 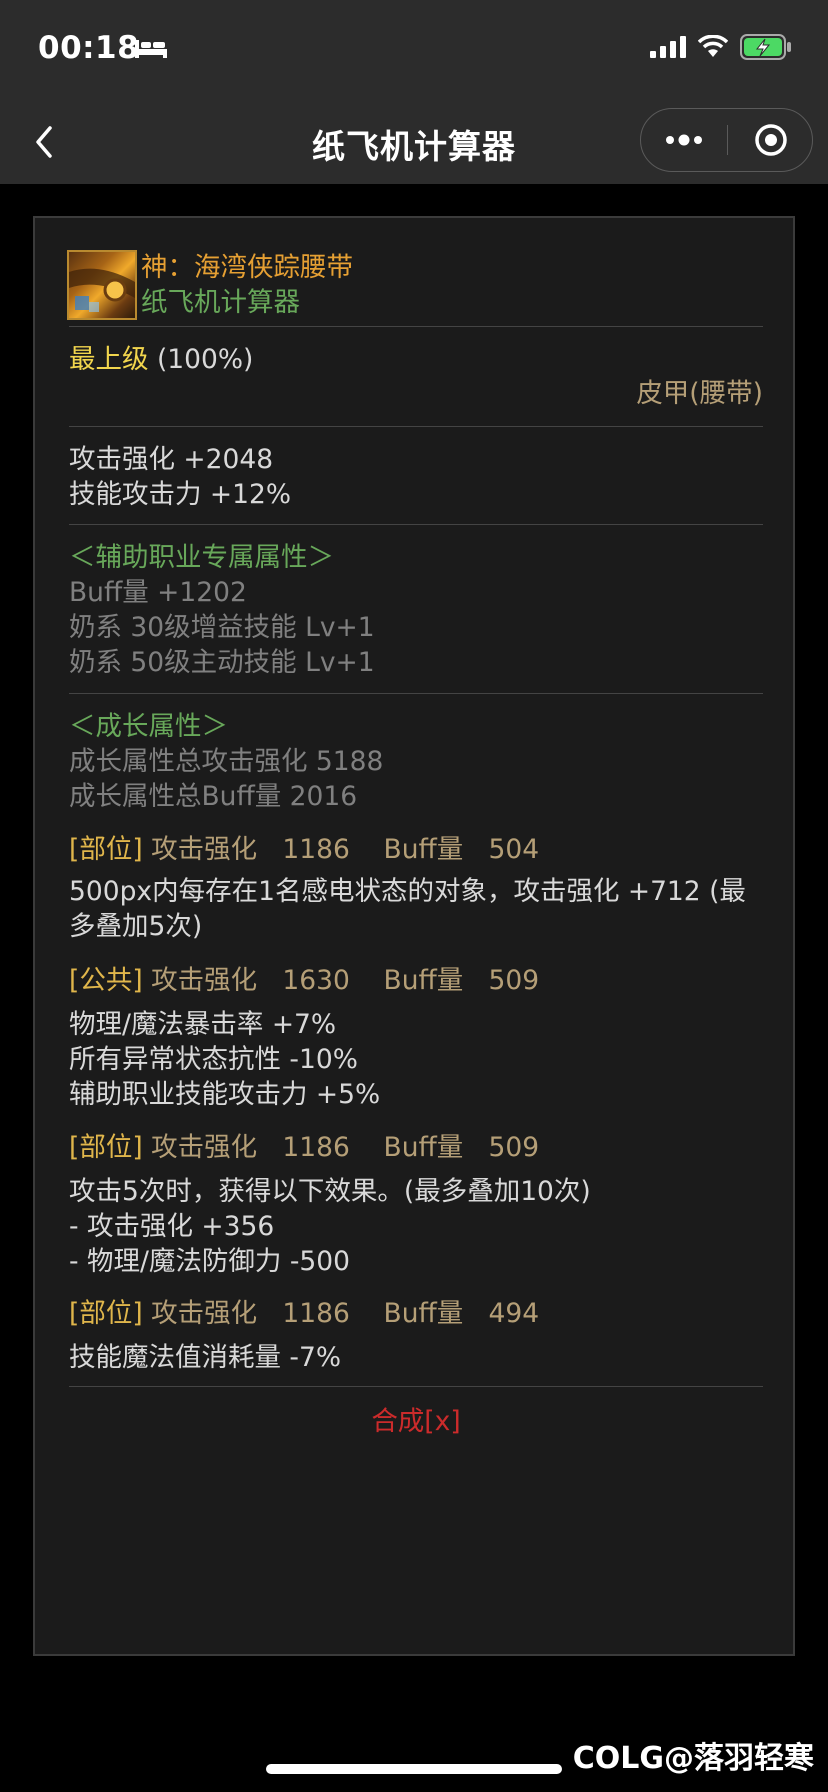 I want to click on option-effect: 辅助职业技能攻击力 +5%, so click(x=225, y=1094).